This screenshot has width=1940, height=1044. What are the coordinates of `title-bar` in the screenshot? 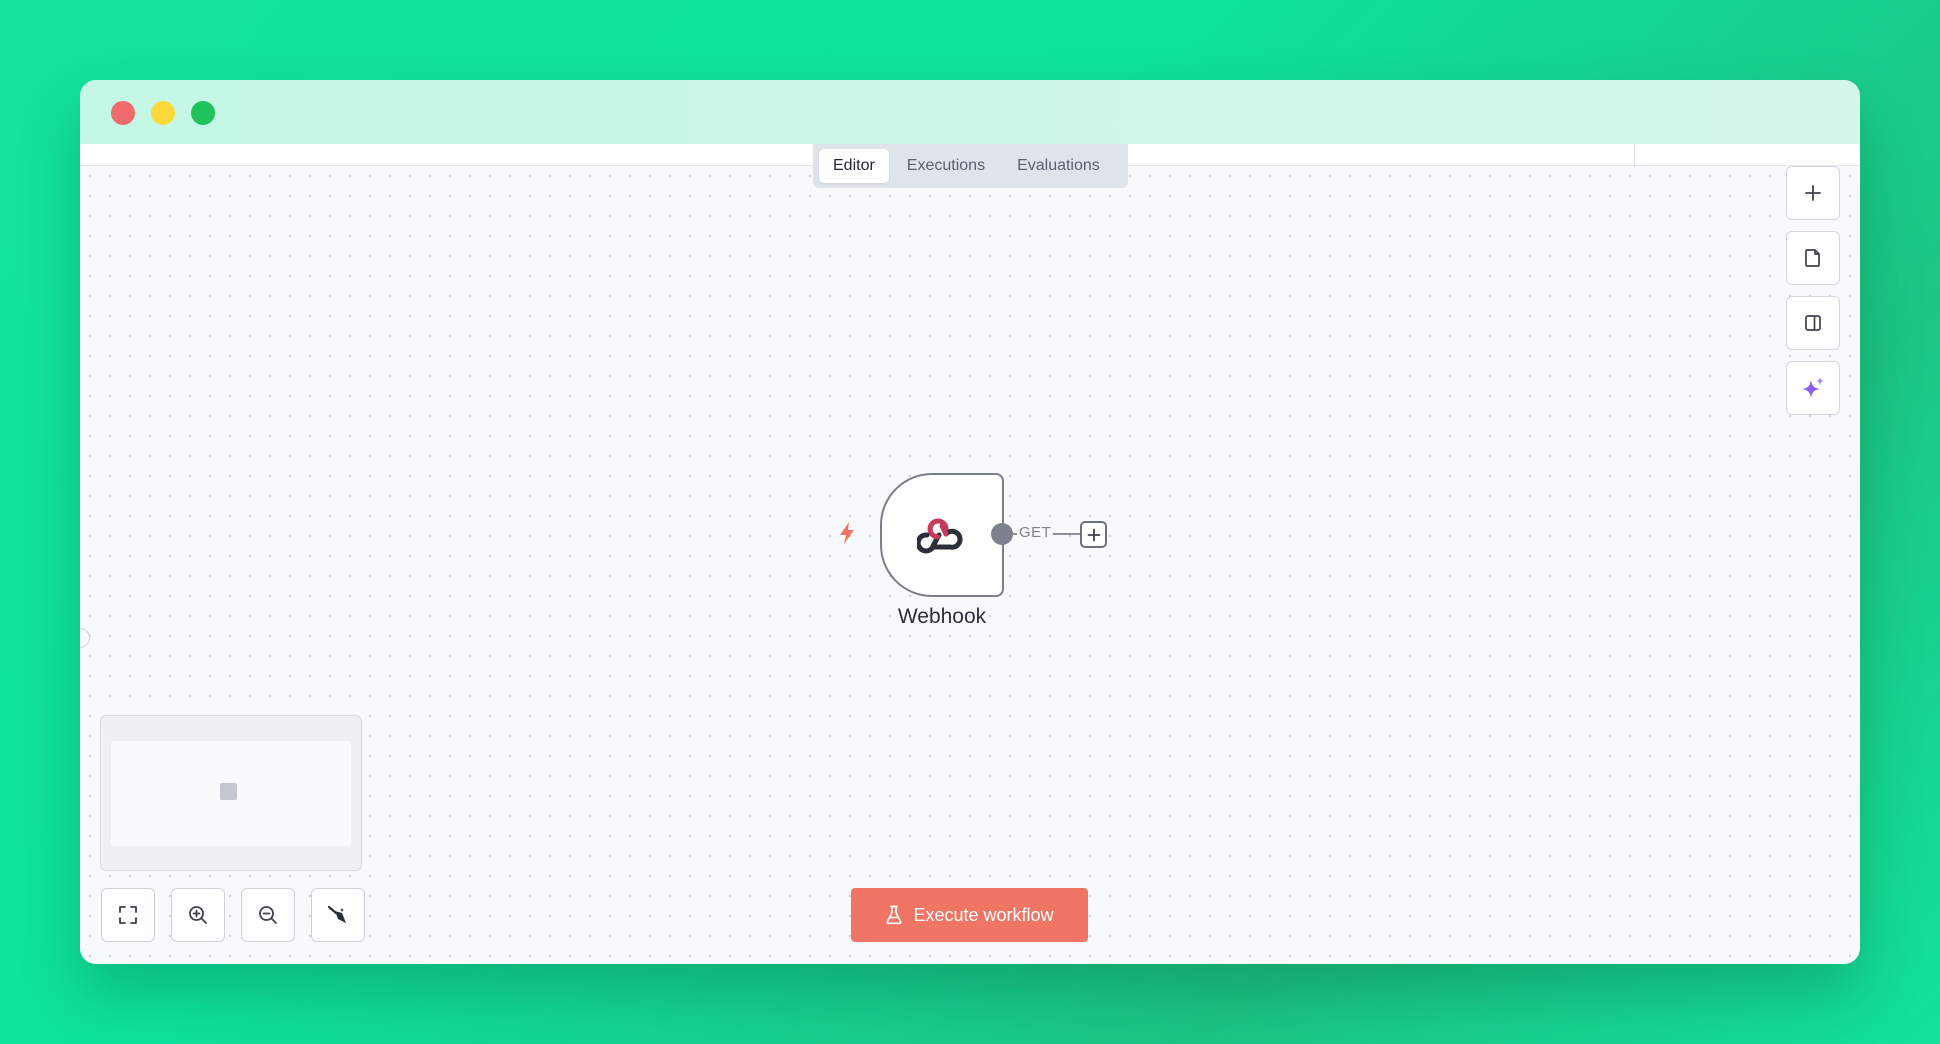 It's located at (970, 112).